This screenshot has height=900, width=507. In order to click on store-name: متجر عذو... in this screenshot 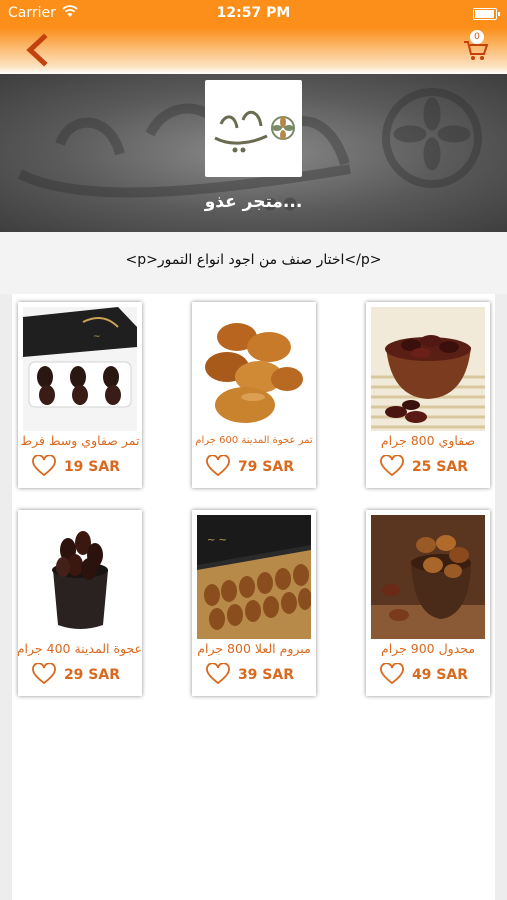, I will do `click(253, 202)`.